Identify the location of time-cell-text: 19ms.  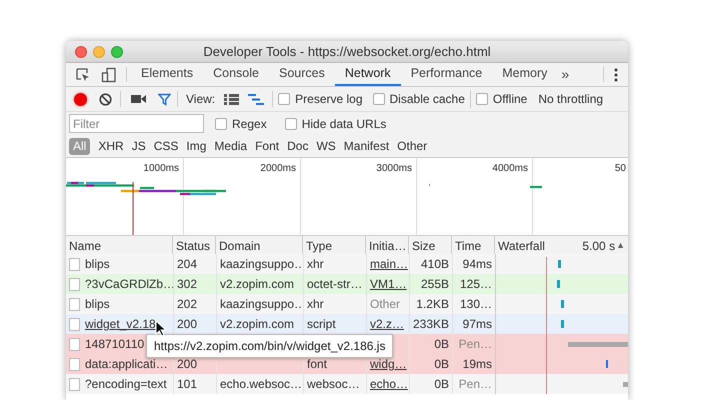
(477, 364).